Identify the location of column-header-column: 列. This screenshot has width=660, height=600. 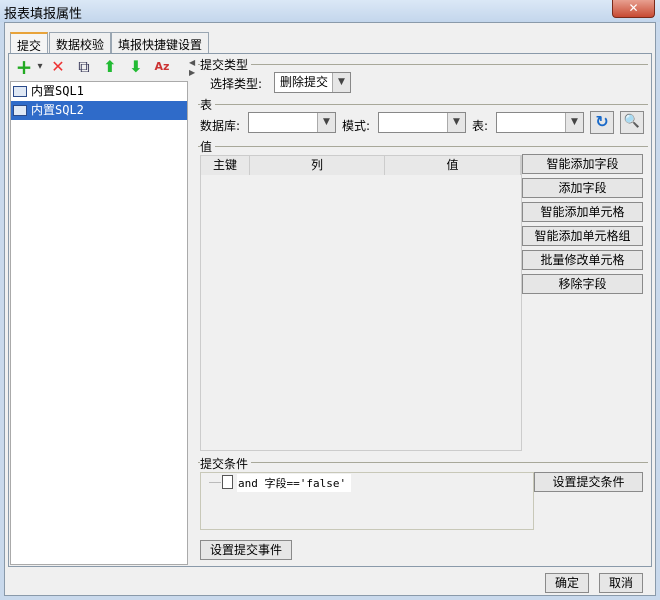
(317, 165).